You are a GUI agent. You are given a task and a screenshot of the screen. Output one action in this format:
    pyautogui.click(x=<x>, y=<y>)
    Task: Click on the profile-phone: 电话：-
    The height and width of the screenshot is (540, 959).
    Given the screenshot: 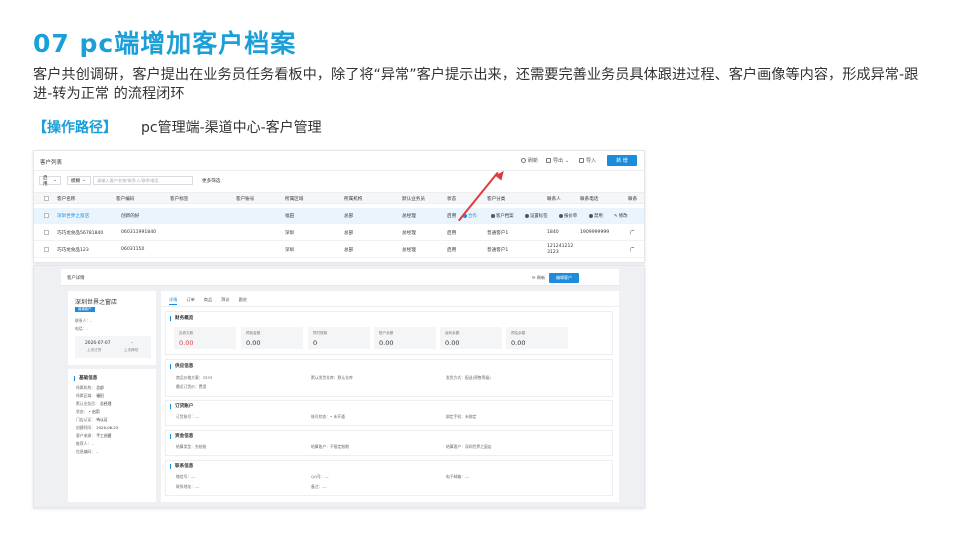 What is the action you would take?
    pyautogui.click(x=81, y=328)
    